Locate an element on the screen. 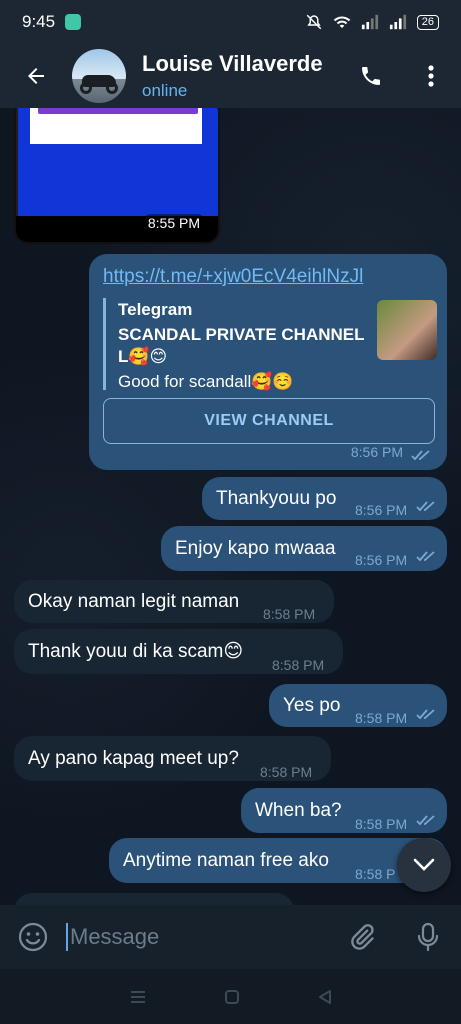 The height and width of the screenshot is (1024, 461). message-composer: Message is located at coordinates (230, 937).